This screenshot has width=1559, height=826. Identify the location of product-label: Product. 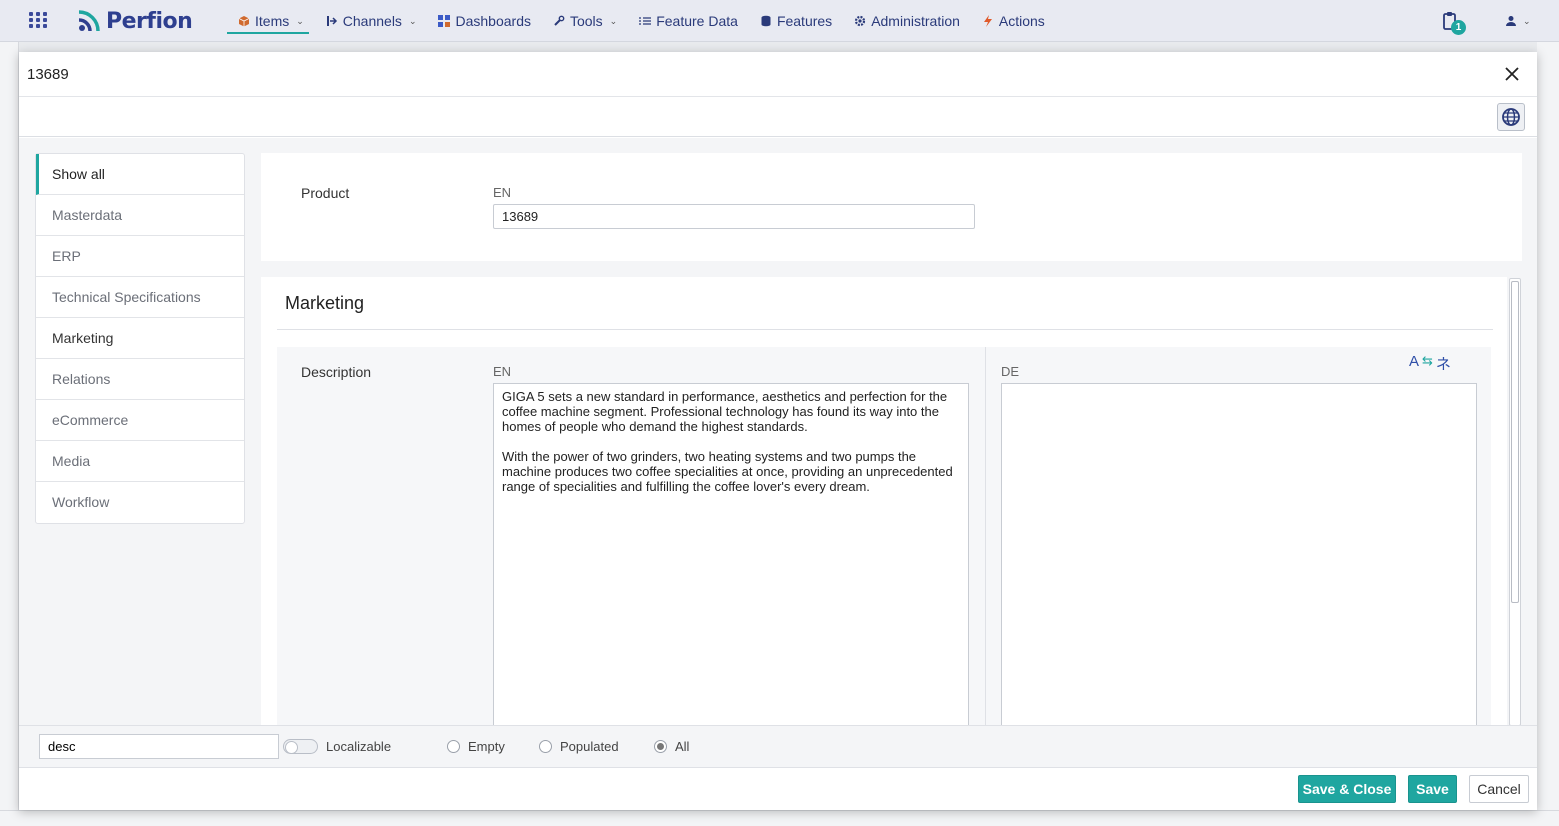
(325, 193).